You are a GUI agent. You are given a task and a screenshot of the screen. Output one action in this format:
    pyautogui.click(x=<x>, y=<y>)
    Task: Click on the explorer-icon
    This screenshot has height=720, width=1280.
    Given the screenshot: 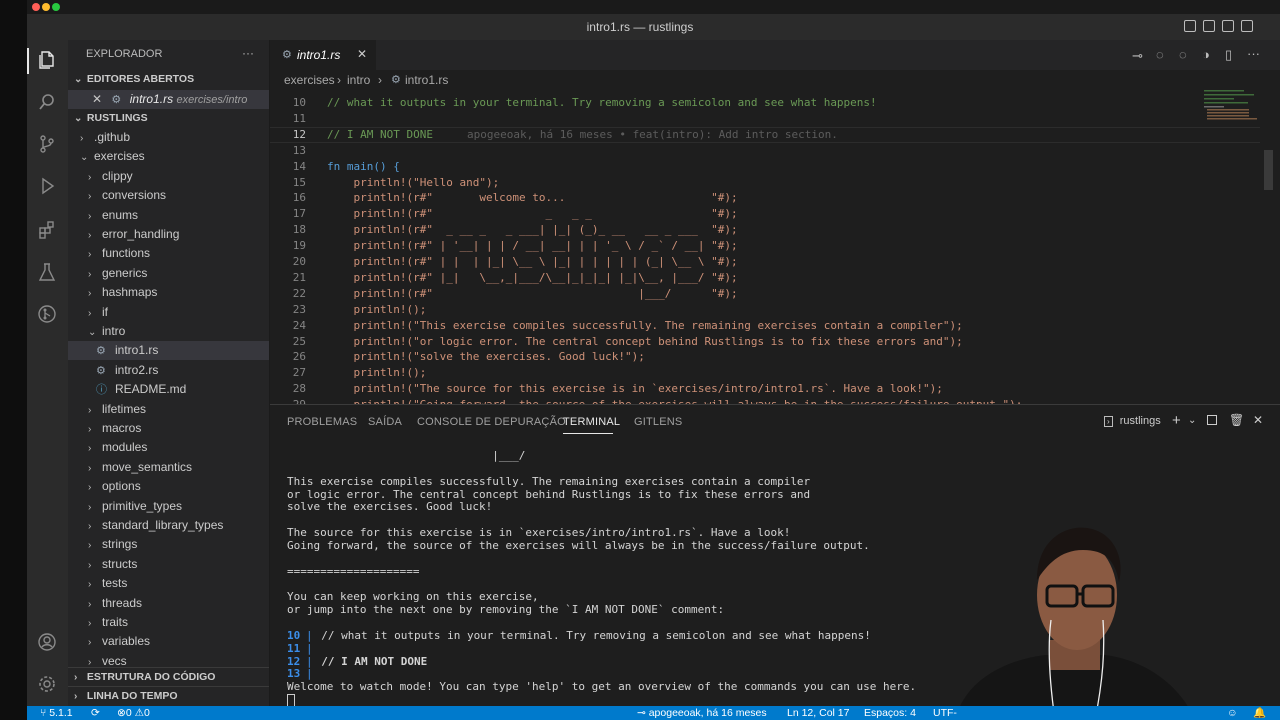 What is the action you would take?
    pyautogui.click(x=47, y=60)
    